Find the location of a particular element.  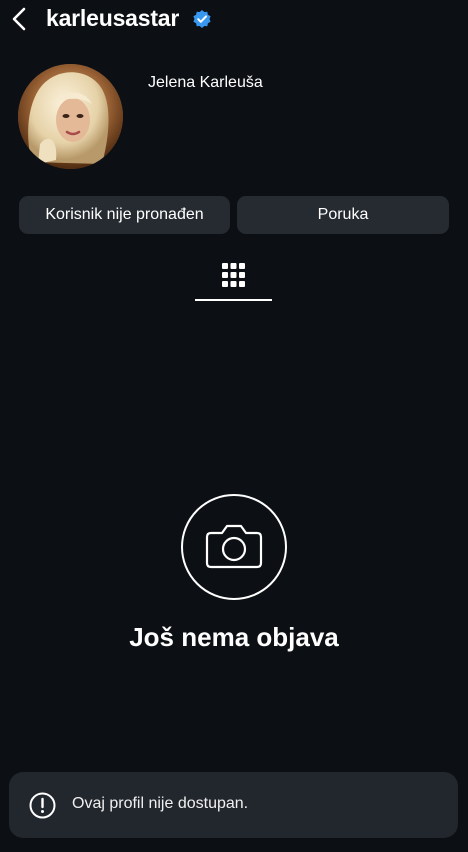

empty-state-title: Još nema objava is located at coordinates (234, 637).